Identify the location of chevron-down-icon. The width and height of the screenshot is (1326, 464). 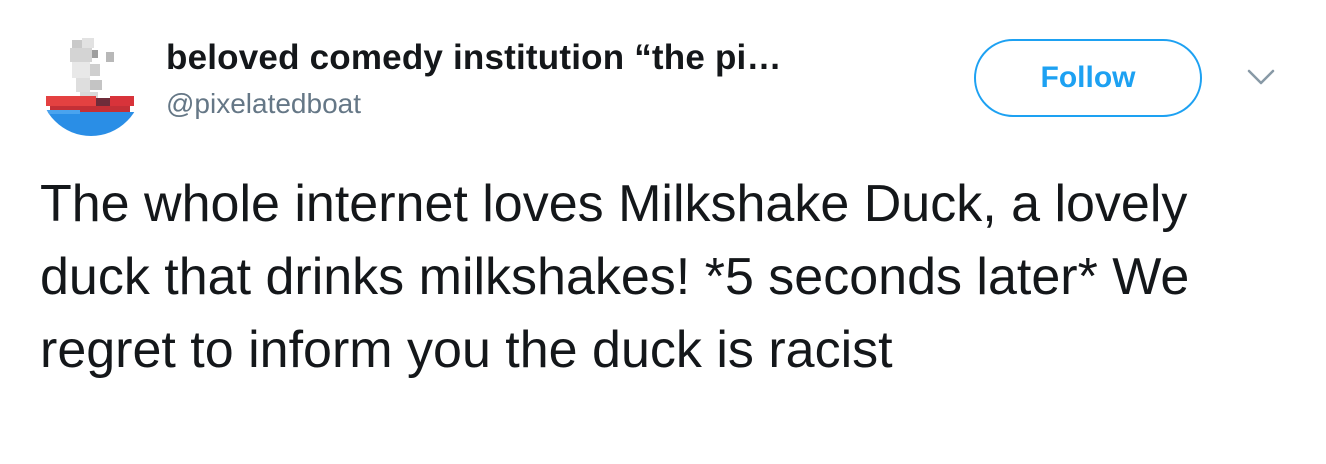
(1261, 77).